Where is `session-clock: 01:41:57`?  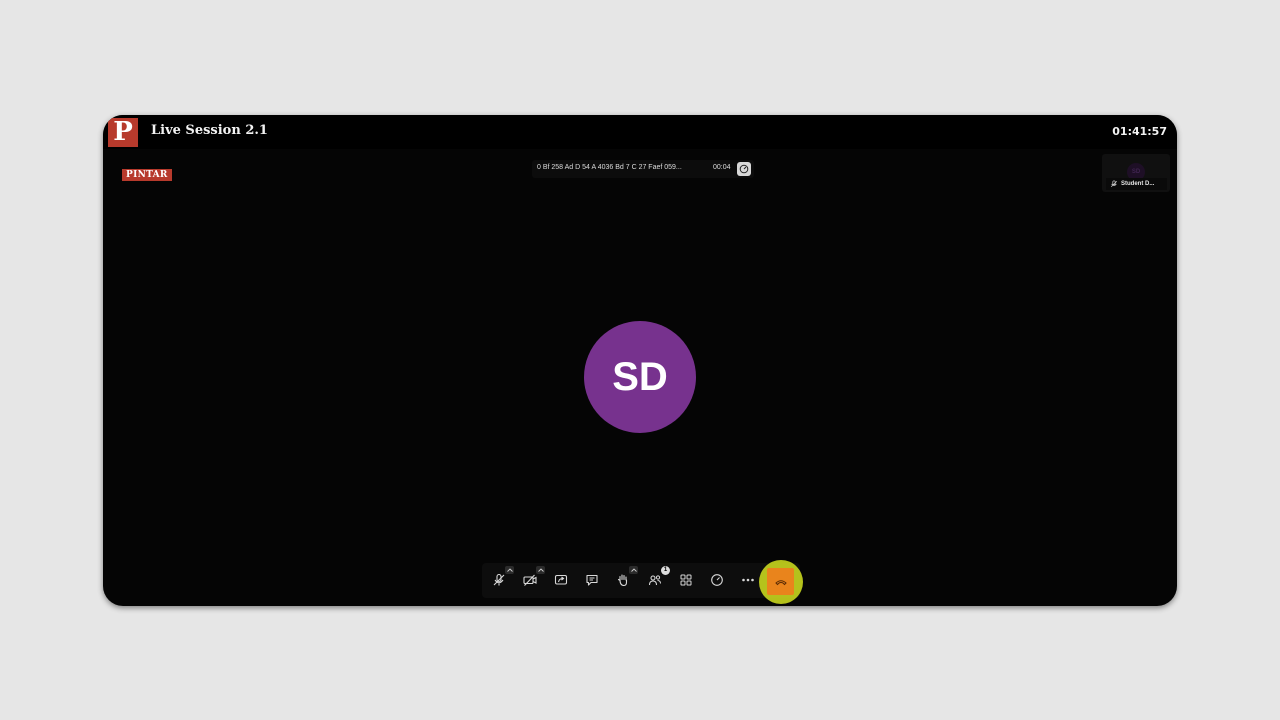
session-clock: 01:41:57 is located at coordinates (1139, 131).